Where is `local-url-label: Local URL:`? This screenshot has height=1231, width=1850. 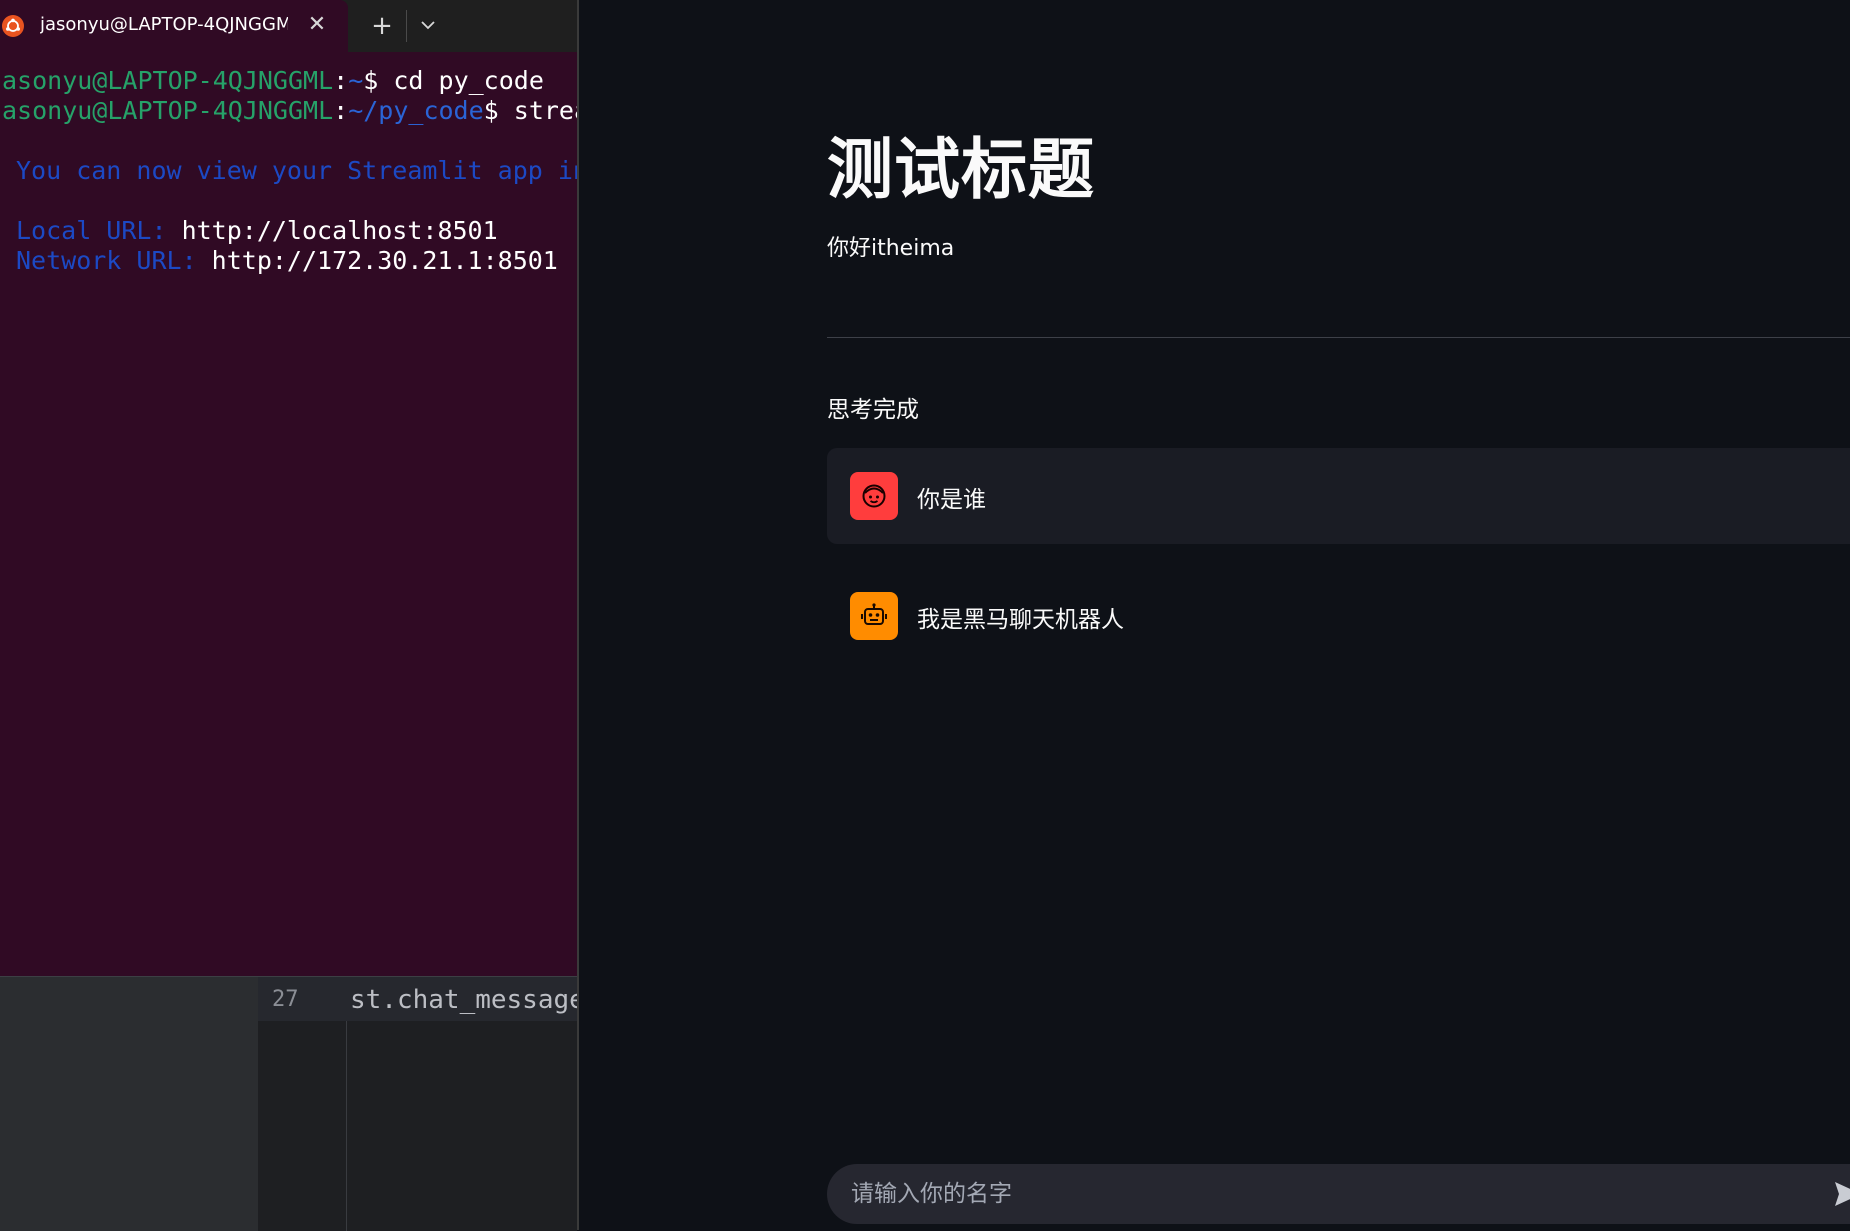 local-url-label: Local URL: is located at coordinates (99, 230).